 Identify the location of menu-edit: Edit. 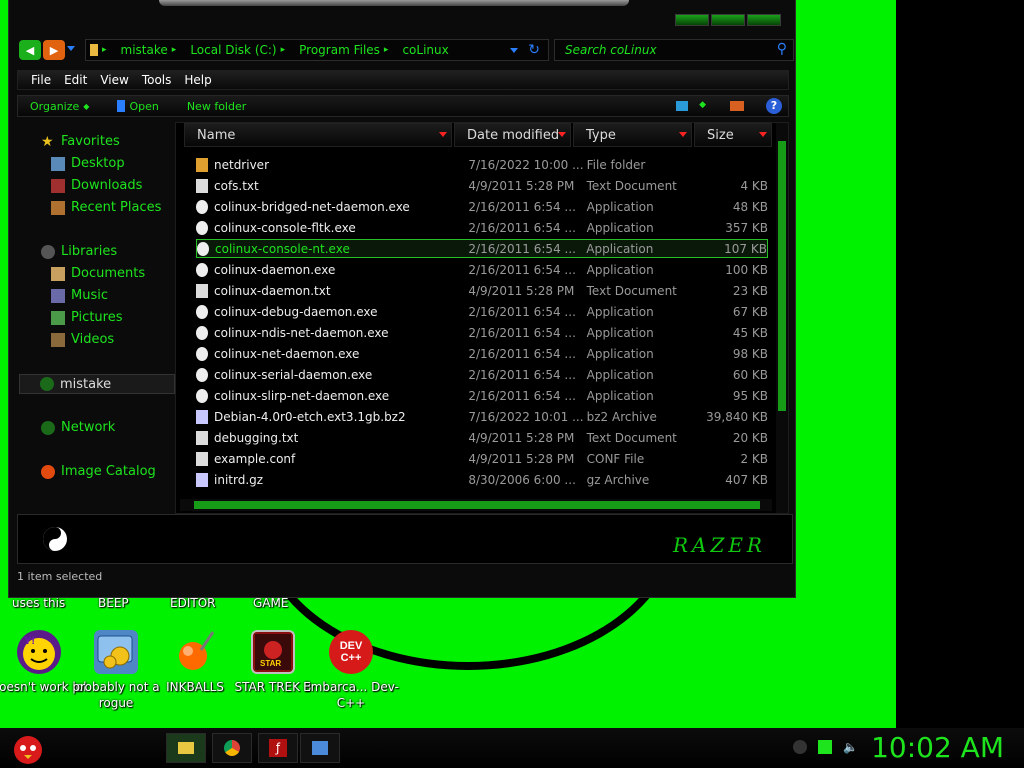
(75, 80).